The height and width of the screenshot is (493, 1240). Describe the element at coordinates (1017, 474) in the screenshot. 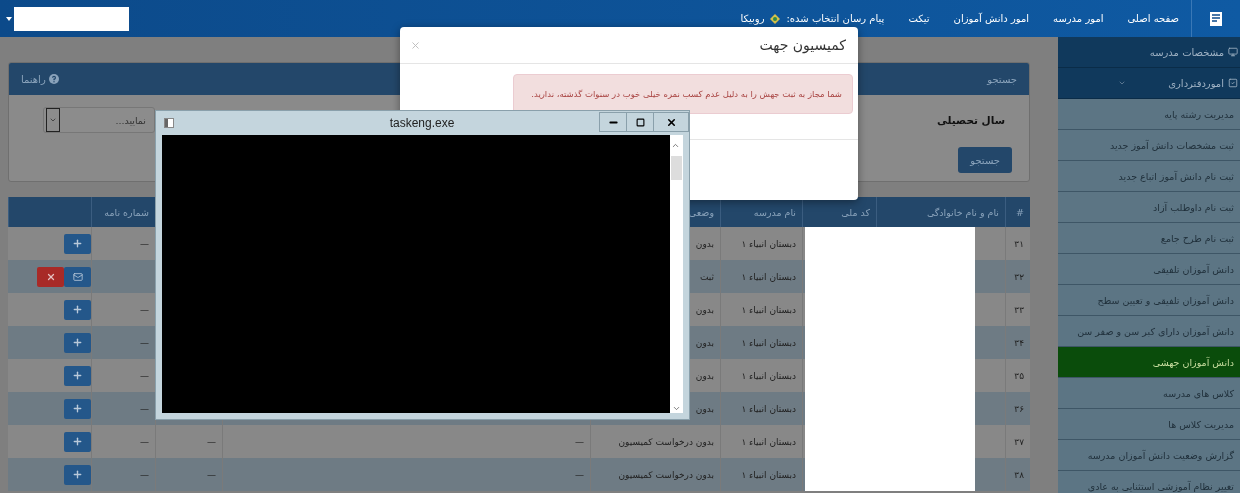

I see `table-cell: ۳۸` at that location.